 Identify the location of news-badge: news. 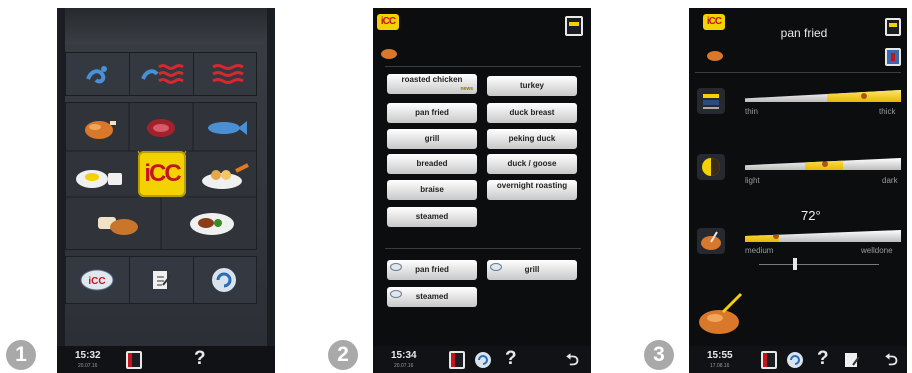
(466, 89).